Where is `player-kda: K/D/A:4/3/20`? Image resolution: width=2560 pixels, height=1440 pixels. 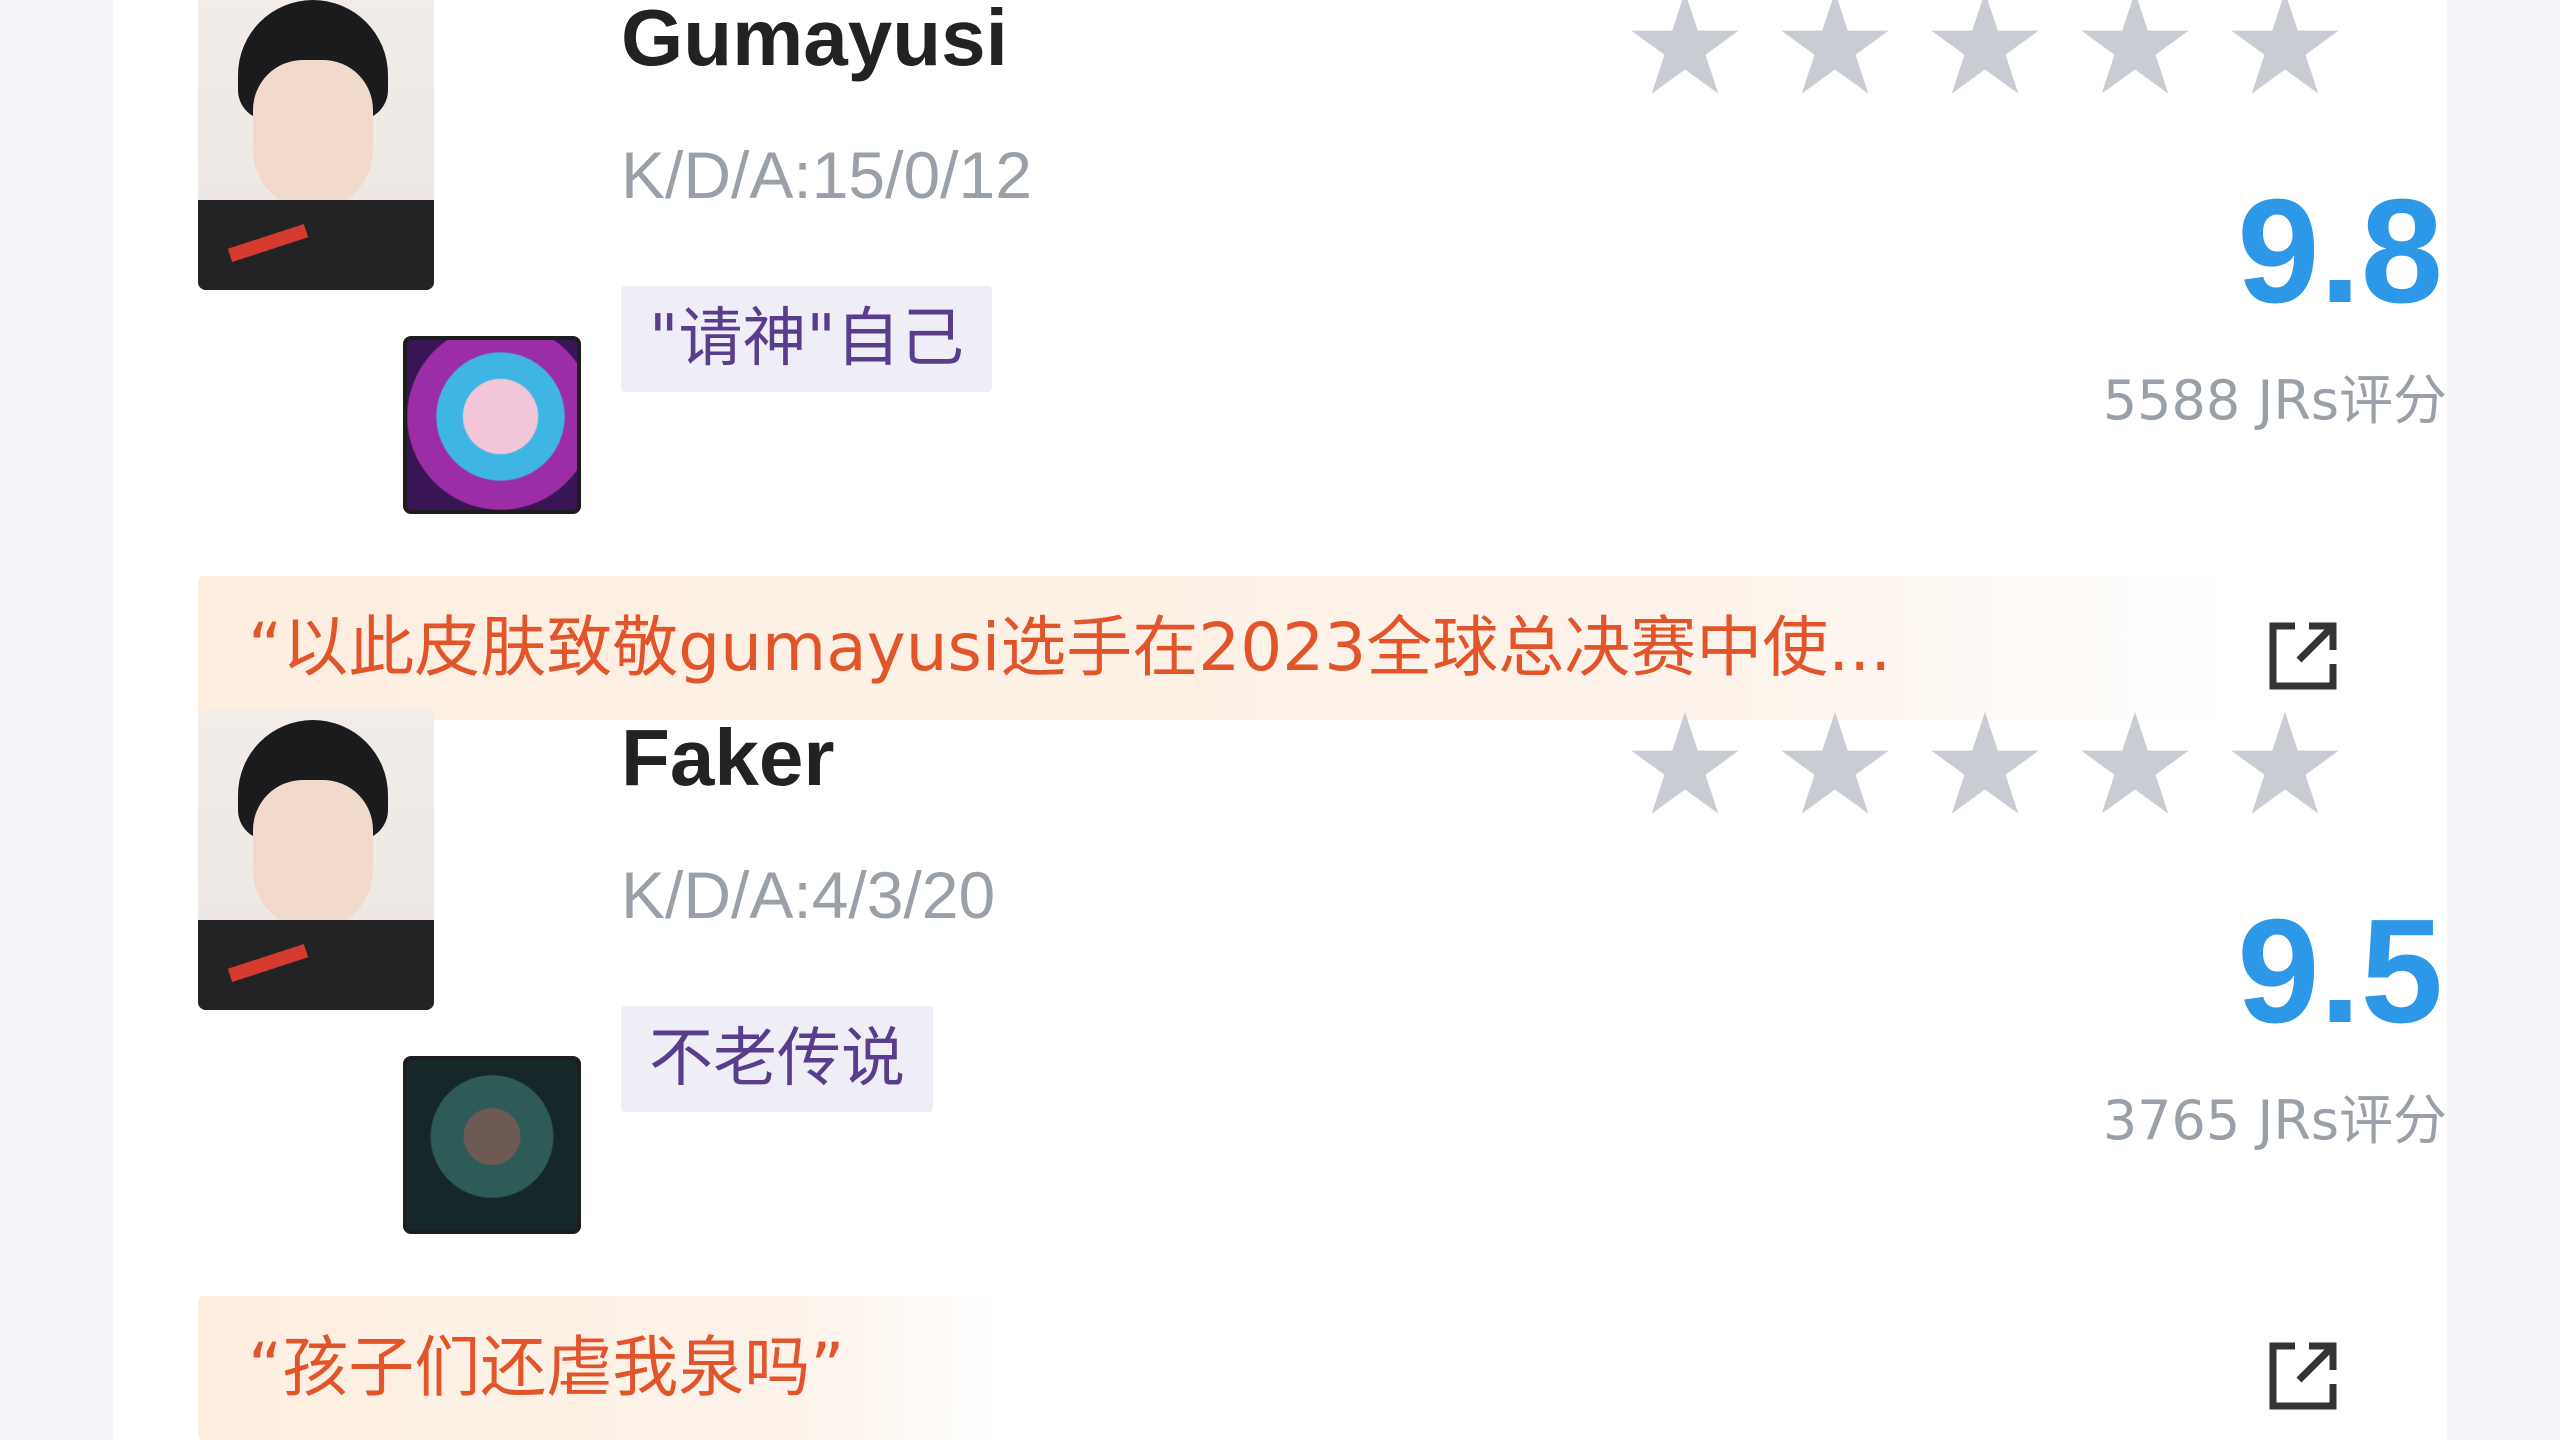
player-kda: K/D/A:4/3/20 is located at coordinates (808, 895).